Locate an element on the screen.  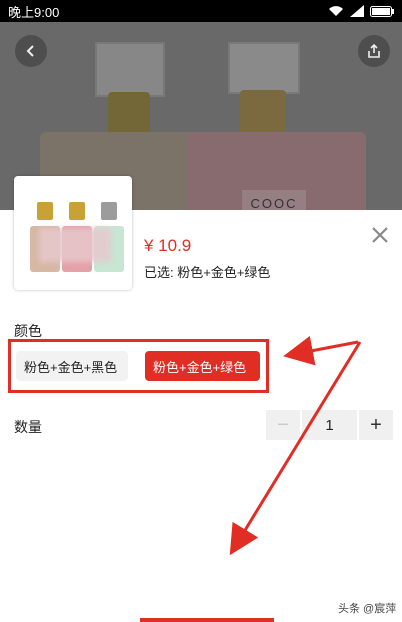
close-button is located at coordinates (380, 235).